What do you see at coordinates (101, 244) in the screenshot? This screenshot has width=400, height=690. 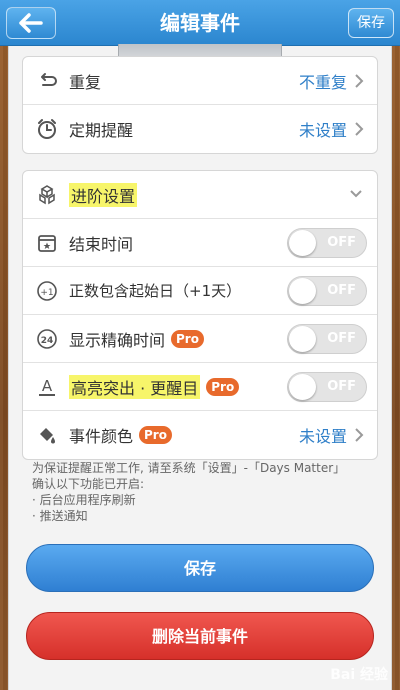 I see `end-time-label: 结束时间` at bounding box center [101, 244].